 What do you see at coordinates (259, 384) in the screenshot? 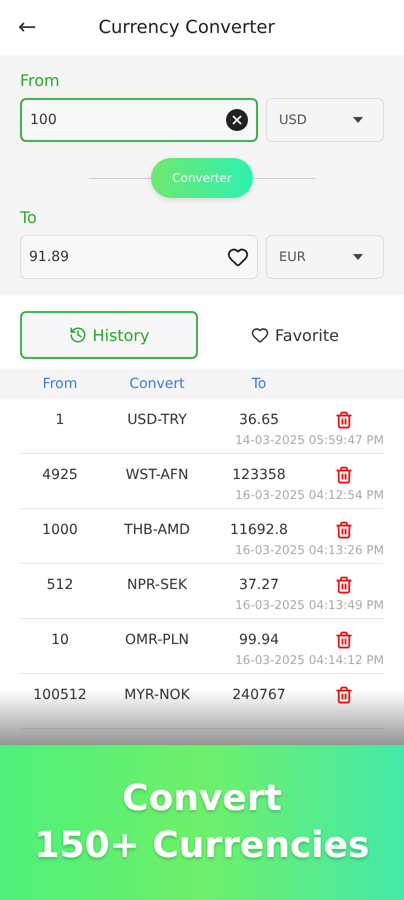
I see `column-header: To` at bounding box center [259, 384].